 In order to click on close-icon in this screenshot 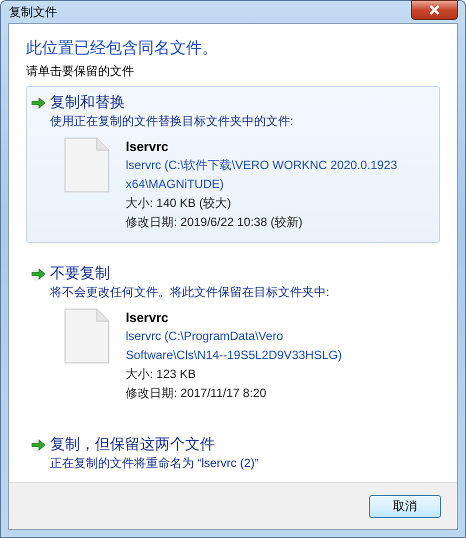, I will do `click(434, 10)`.